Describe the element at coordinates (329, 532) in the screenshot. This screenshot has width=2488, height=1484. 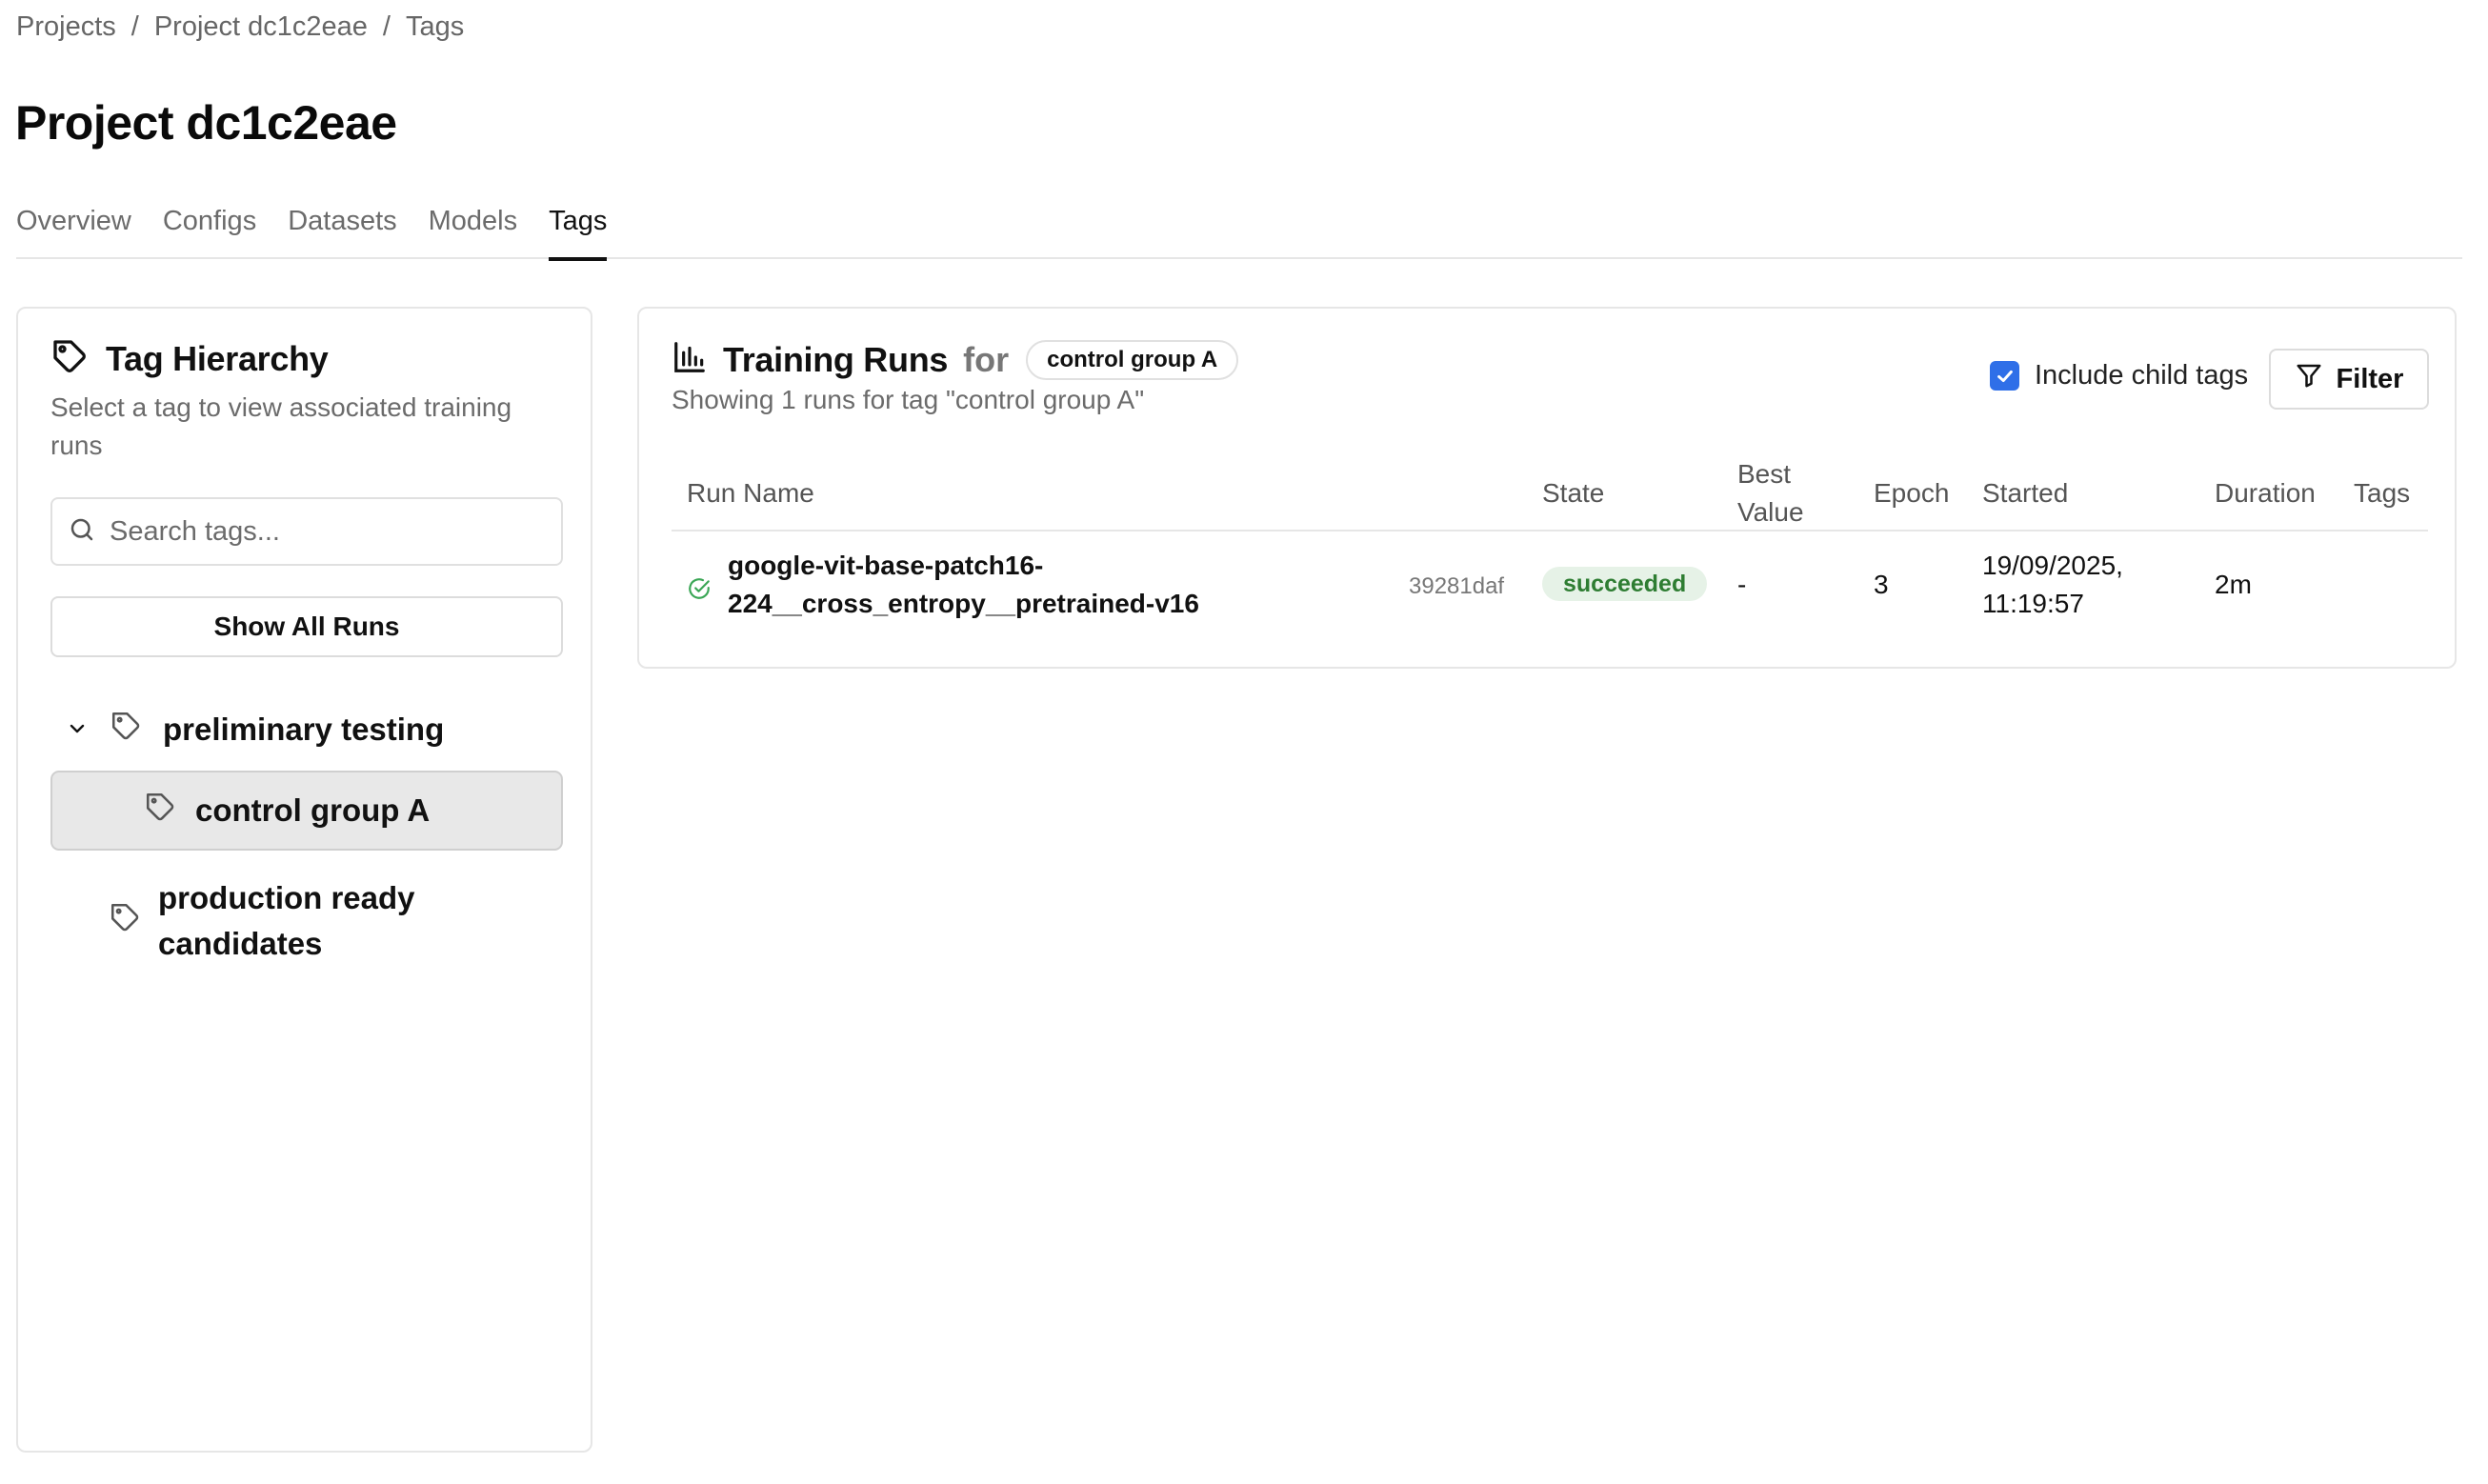
I see `search-input` at that location.